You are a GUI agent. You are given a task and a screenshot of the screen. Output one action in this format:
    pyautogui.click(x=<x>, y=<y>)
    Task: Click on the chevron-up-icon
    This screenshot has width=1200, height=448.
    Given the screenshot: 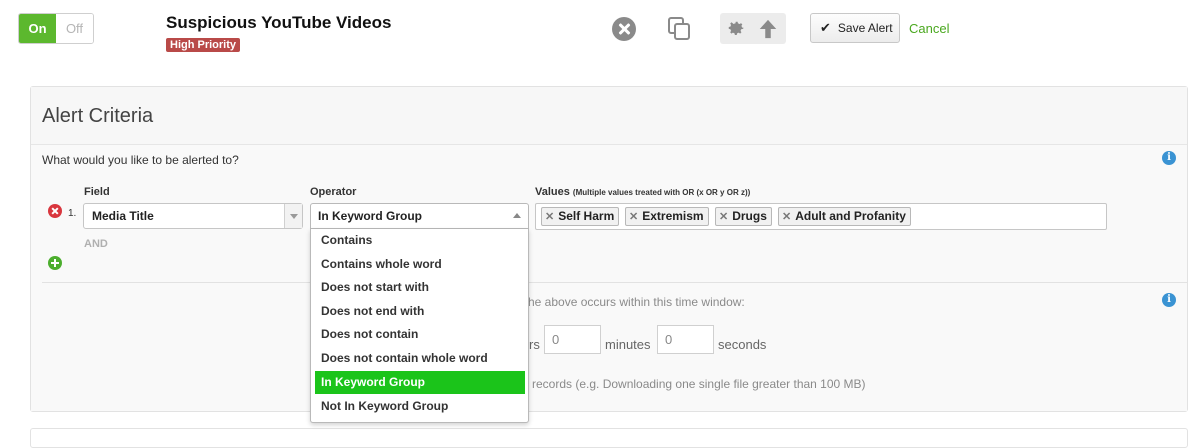 What is the action you would take?
    pyautogui.click(x=517, y=215)
    